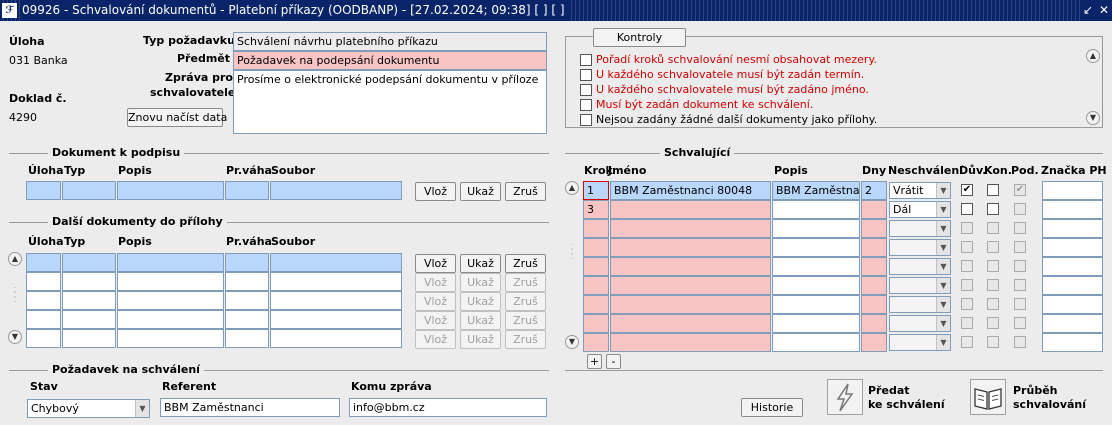 The width and height of the screenshot is (1112, 425). Describe the element at coordinates (690, 190) in the screenshot. I see `jmeno-field: BBM Zaměstnanci 80048` at that location.